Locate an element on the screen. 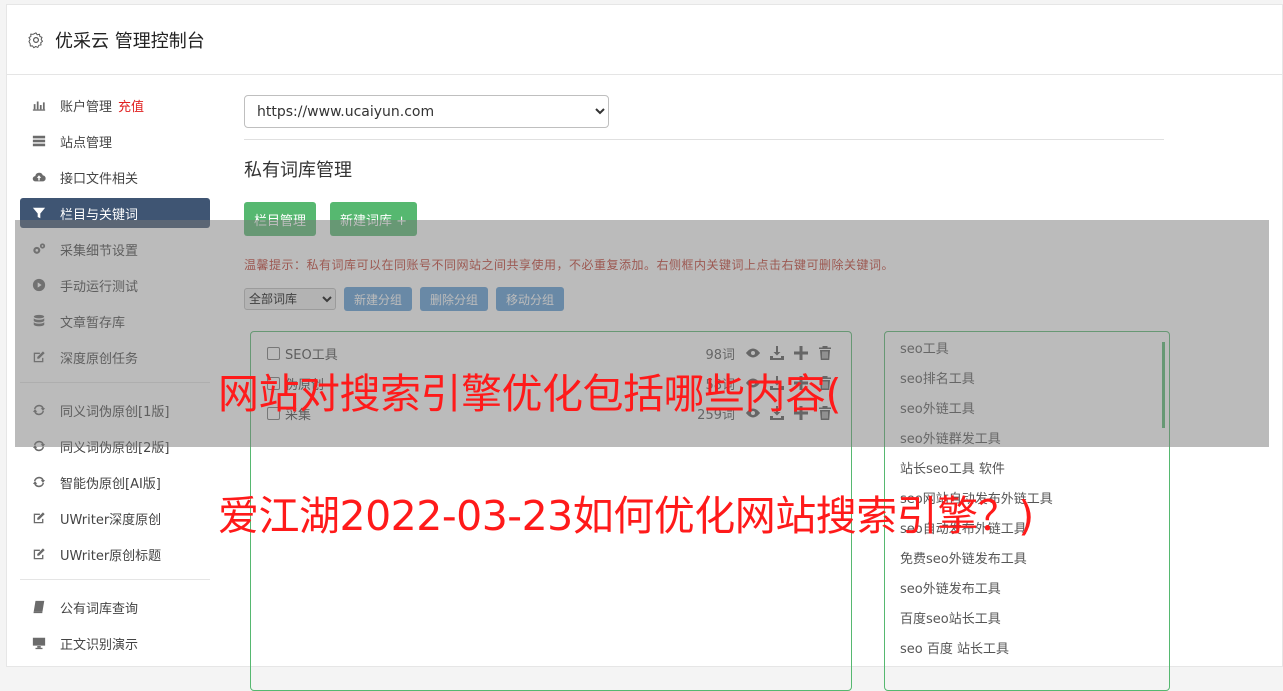  sidebar-item-interface-files: 接口文件相关 is located at coordinates (115, 177).